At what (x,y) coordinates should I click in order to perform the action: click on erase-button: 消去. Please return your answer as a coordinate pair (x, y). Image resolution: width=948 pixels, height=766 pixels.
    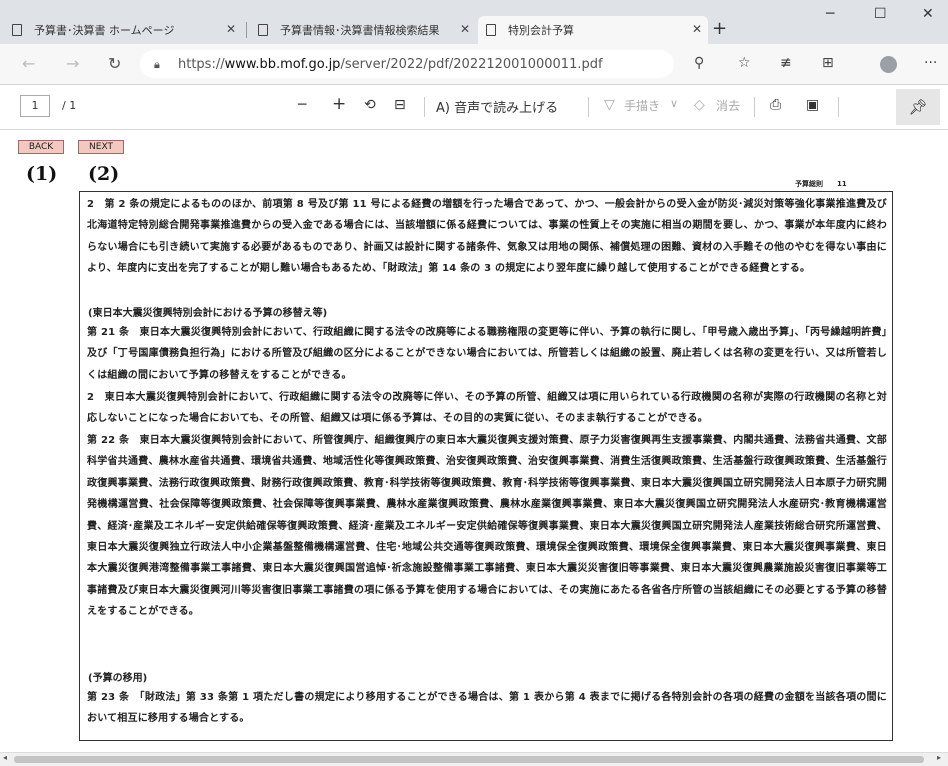
    Looking at the image, I should click on (728, 105).